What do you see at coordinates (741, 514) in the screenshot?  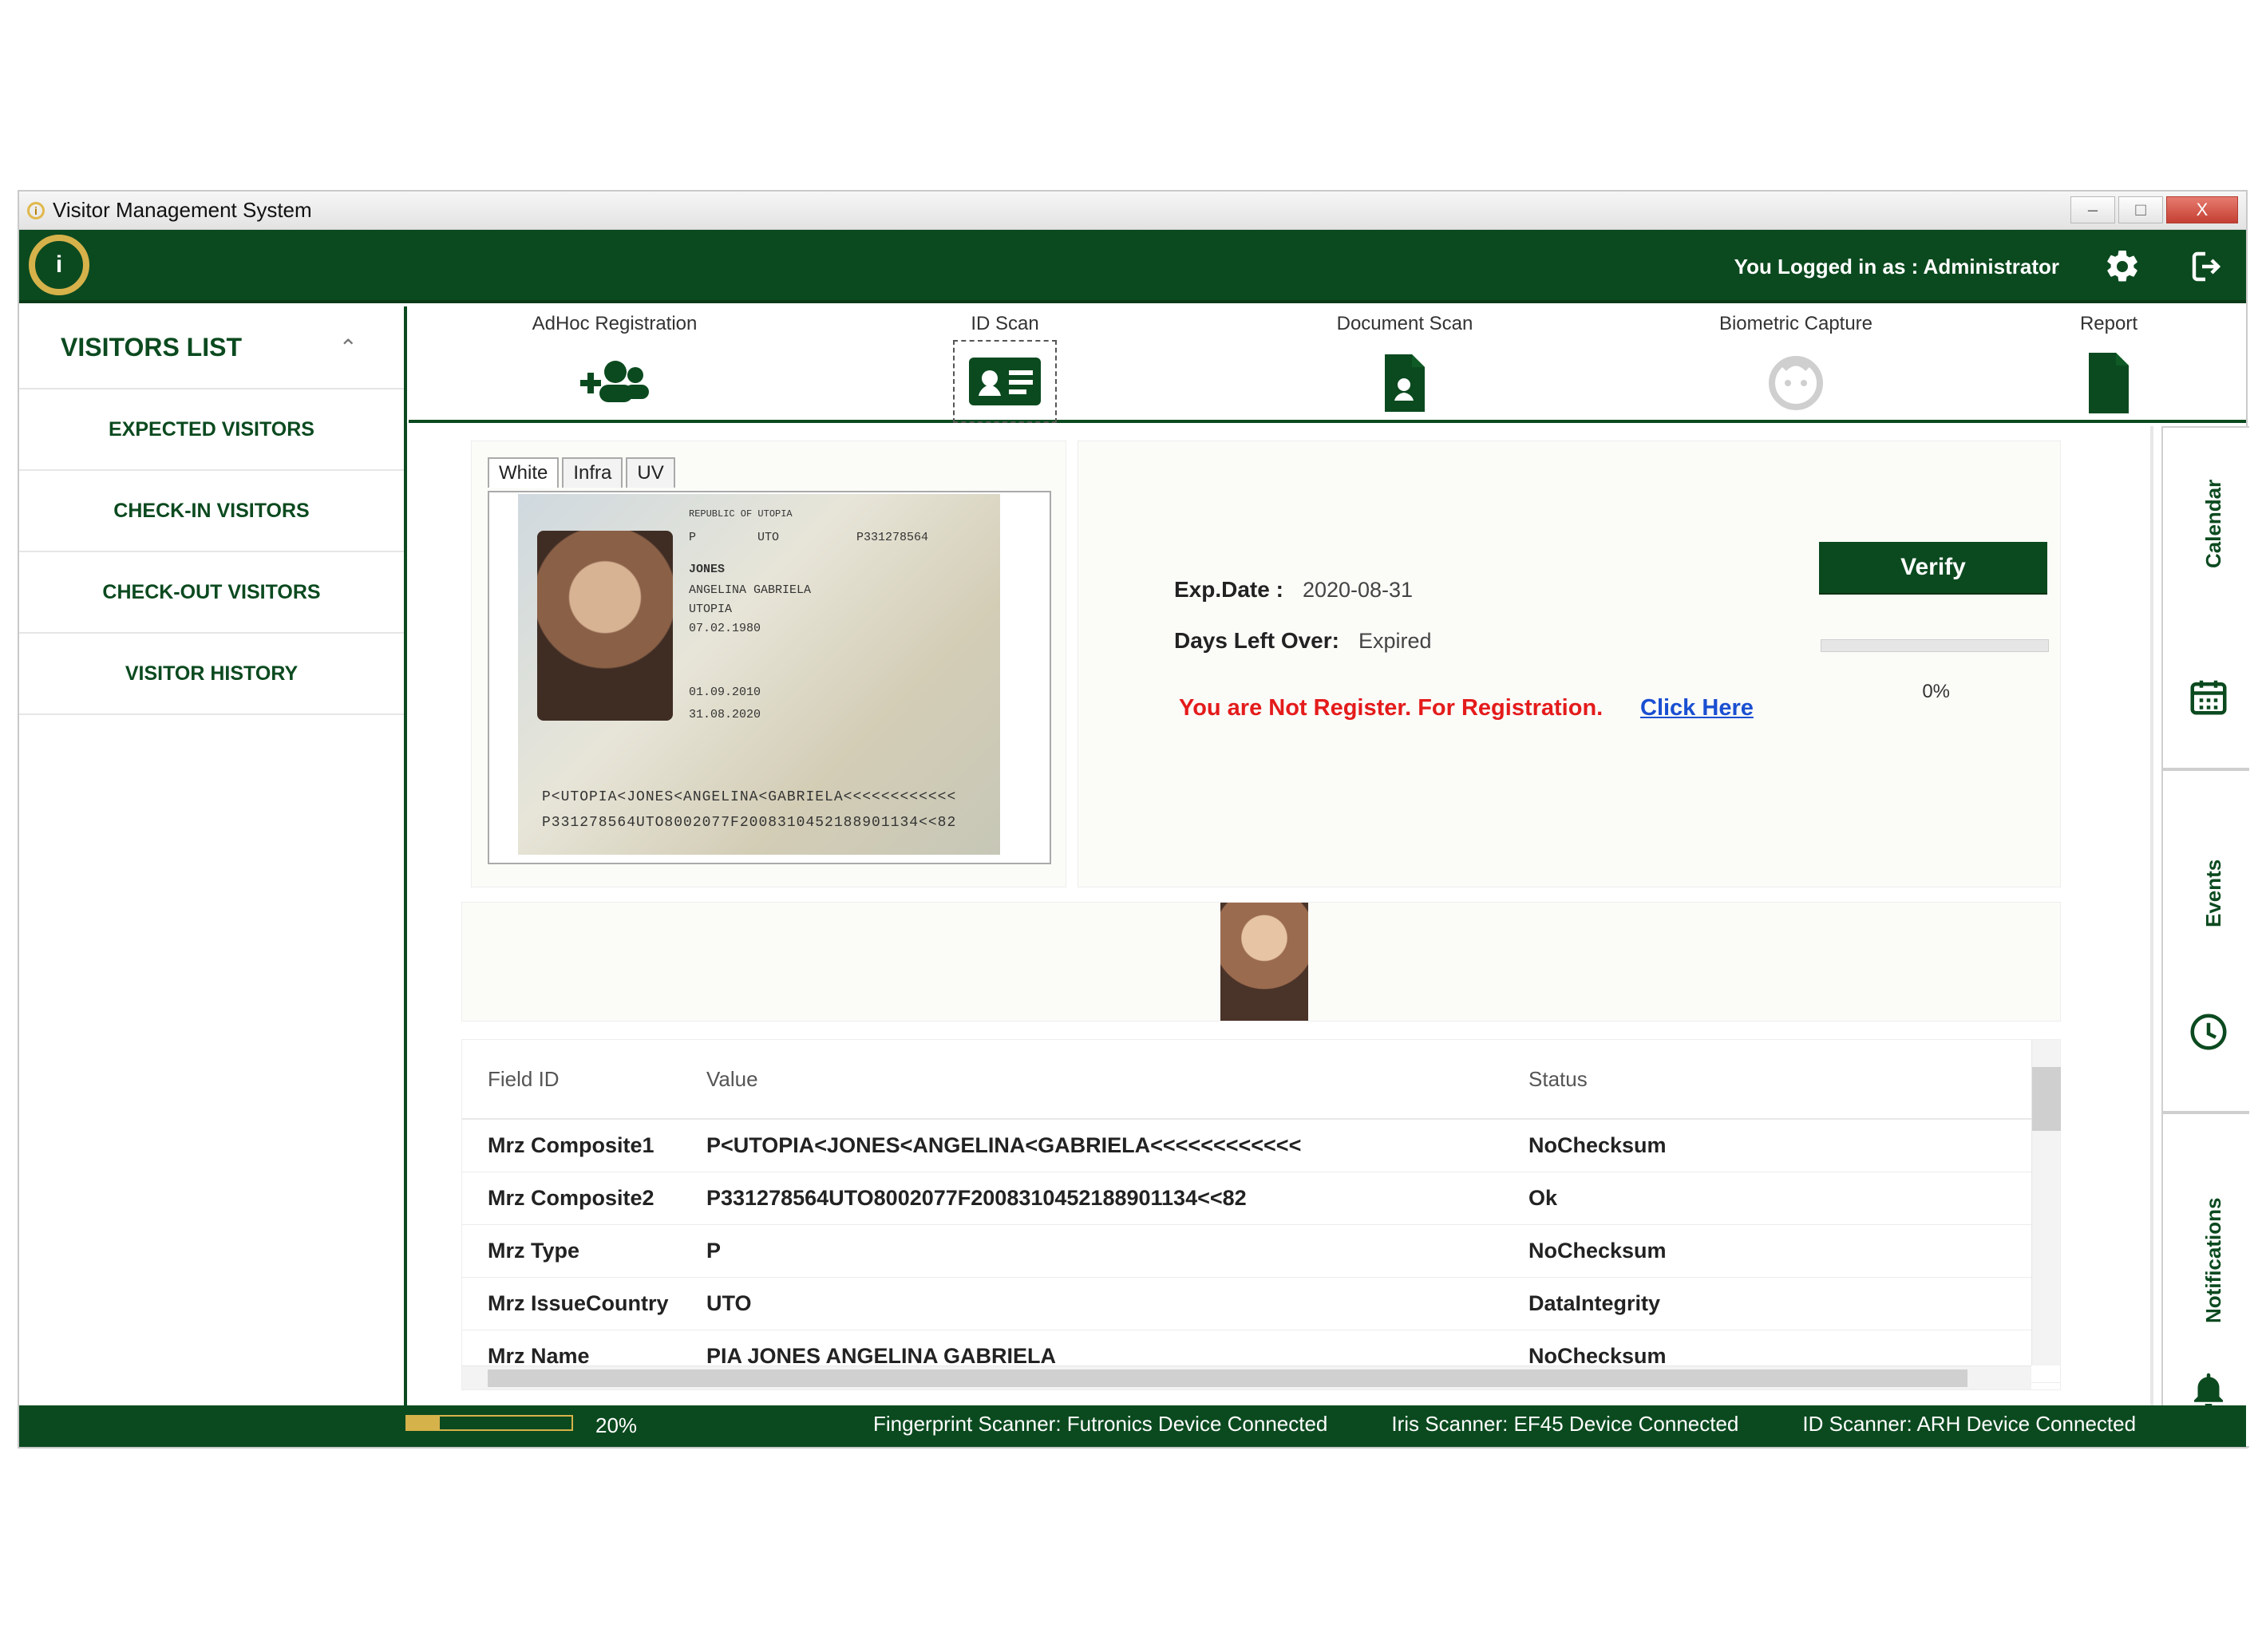 I see `passport-republic: REPUBLIC OF UTOPIA` at bounding box center [741, 514].